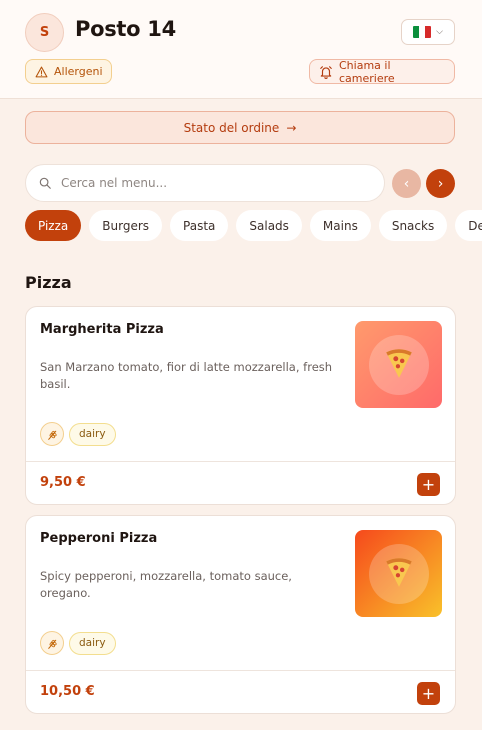 The width and height of the screenshot is (482, 730). I want to click on allergens-label: Allergeni, so click(78, 71).